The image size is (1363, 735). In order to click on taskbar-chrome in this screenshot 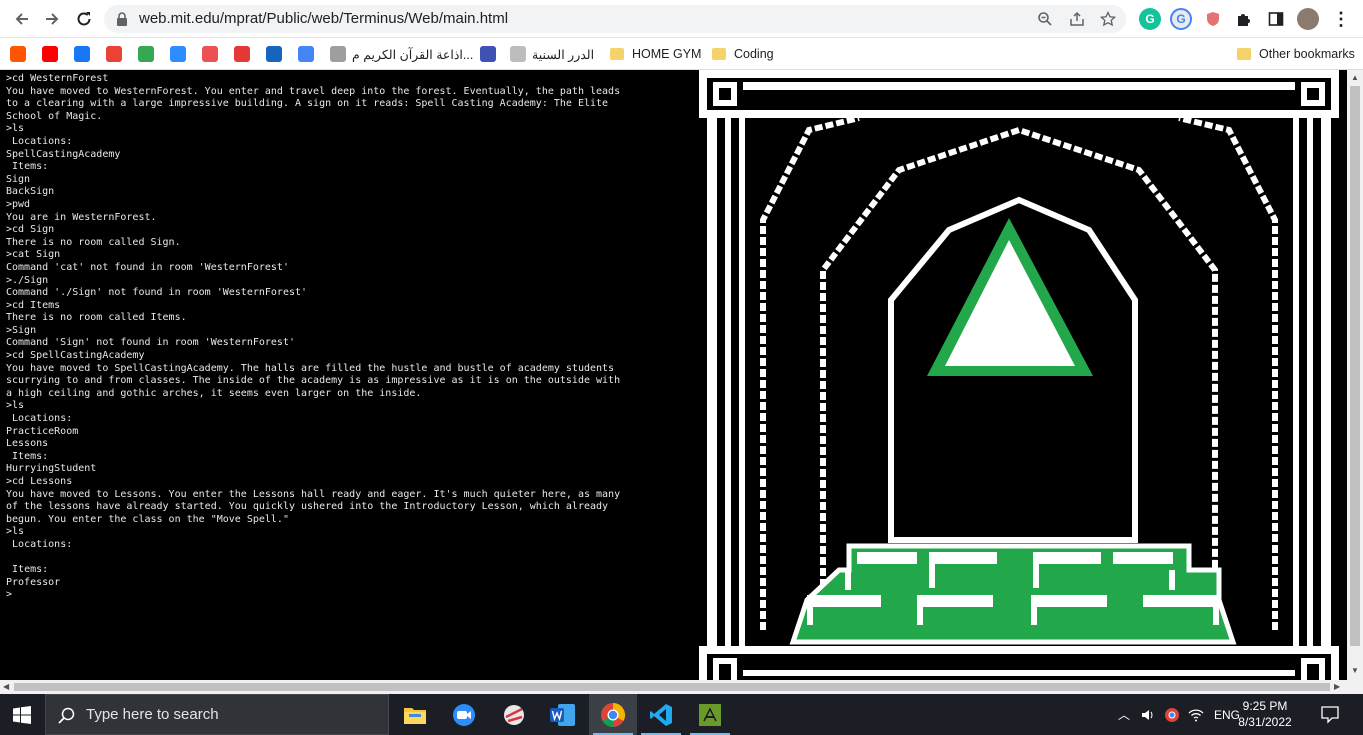, I will do `click(613, 714)`.